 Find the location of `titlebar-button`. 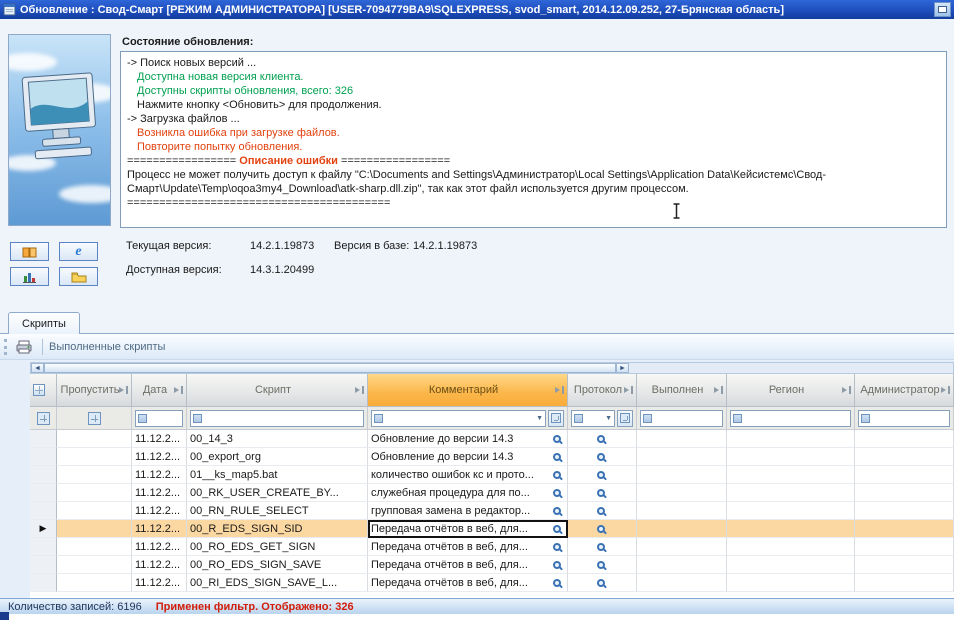

titlebar-button is located at coordinates (942, 9).